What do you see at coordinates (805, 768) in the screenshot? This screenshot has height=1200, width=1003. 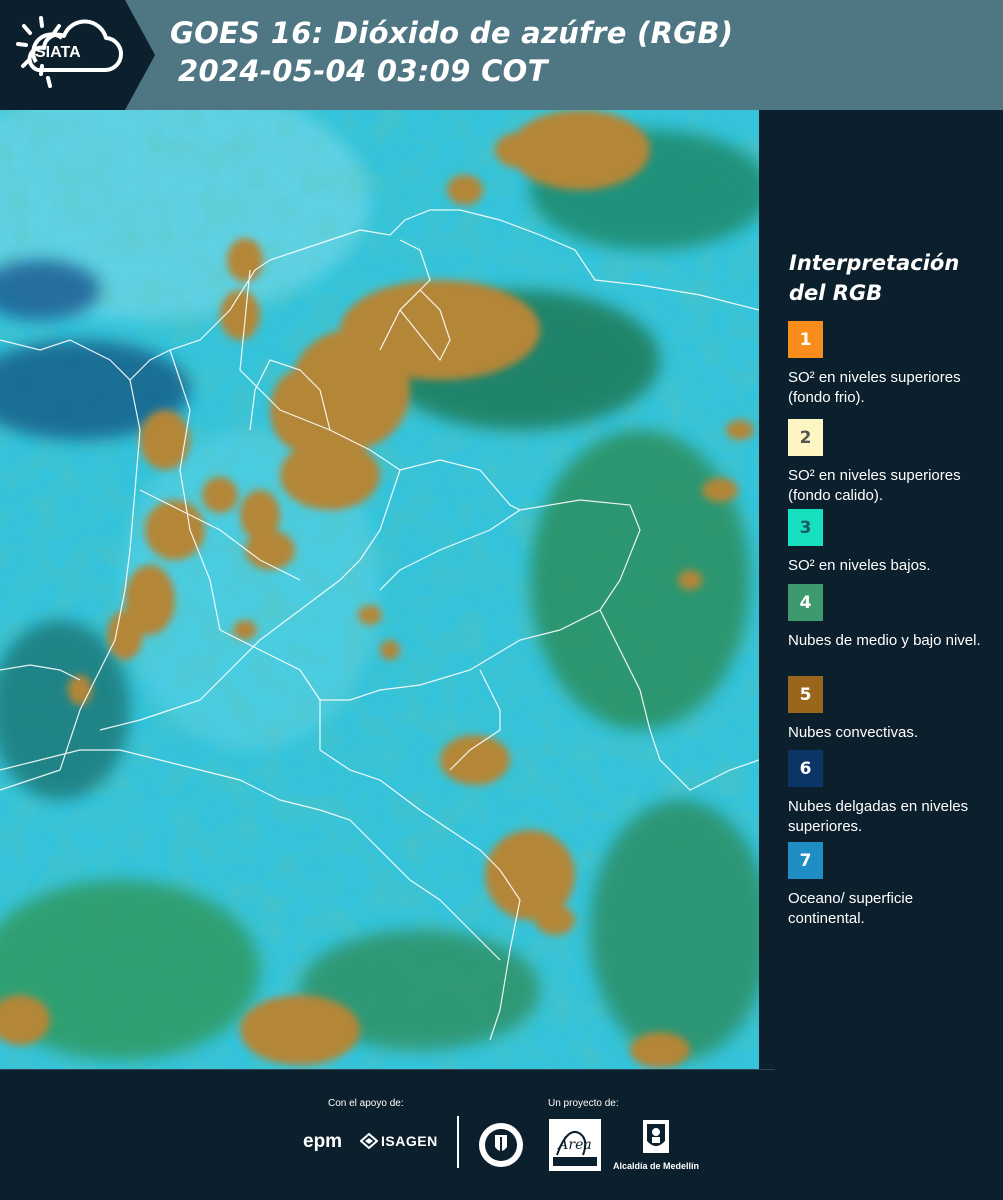 I see `legend-swatch-6: 6` at bounding box center [805, 768].